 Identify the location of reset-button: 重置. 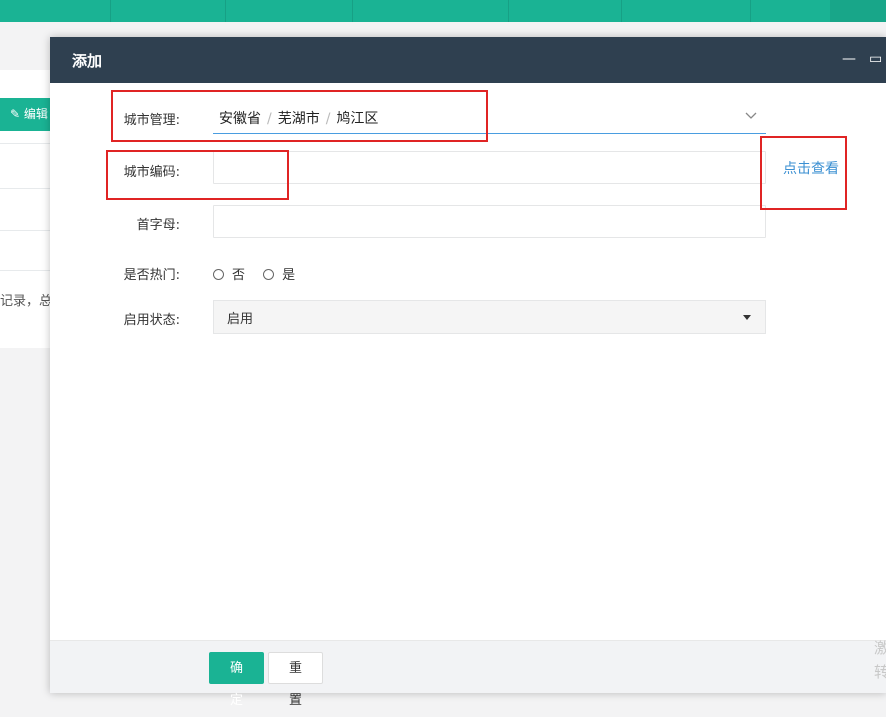
(295, 680).